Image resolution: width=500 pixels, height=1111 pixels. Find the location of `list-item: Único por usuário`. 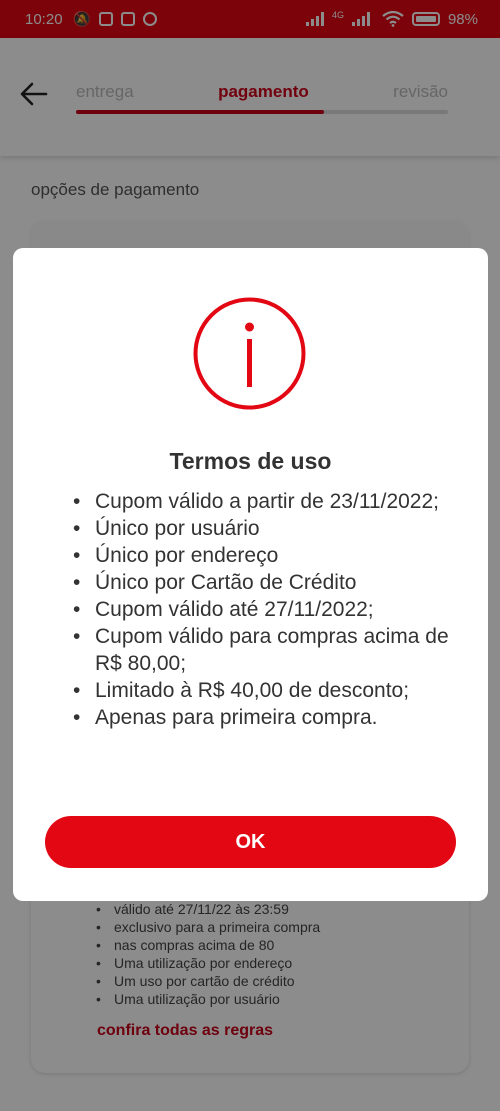

list-item: Único por usuário is located at coordinates (266, 528).